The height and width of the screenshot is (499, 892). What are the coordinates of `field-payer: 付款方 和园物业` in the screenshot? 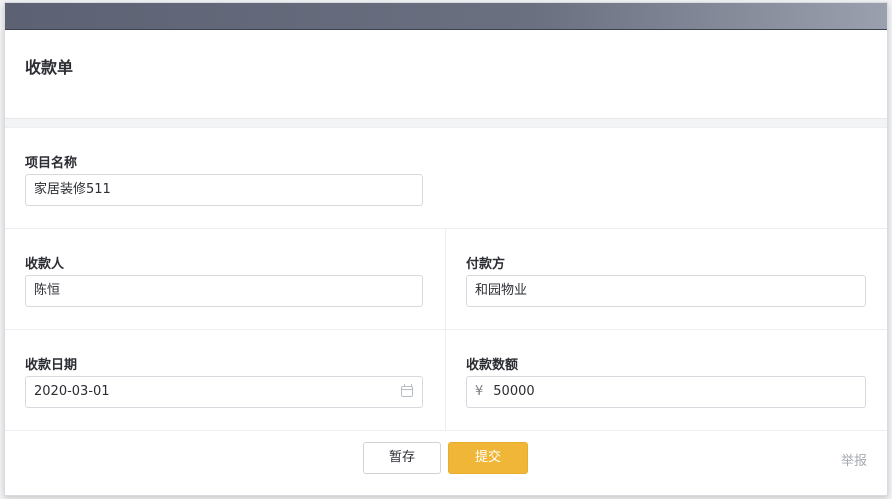 It's located at (666, 279).